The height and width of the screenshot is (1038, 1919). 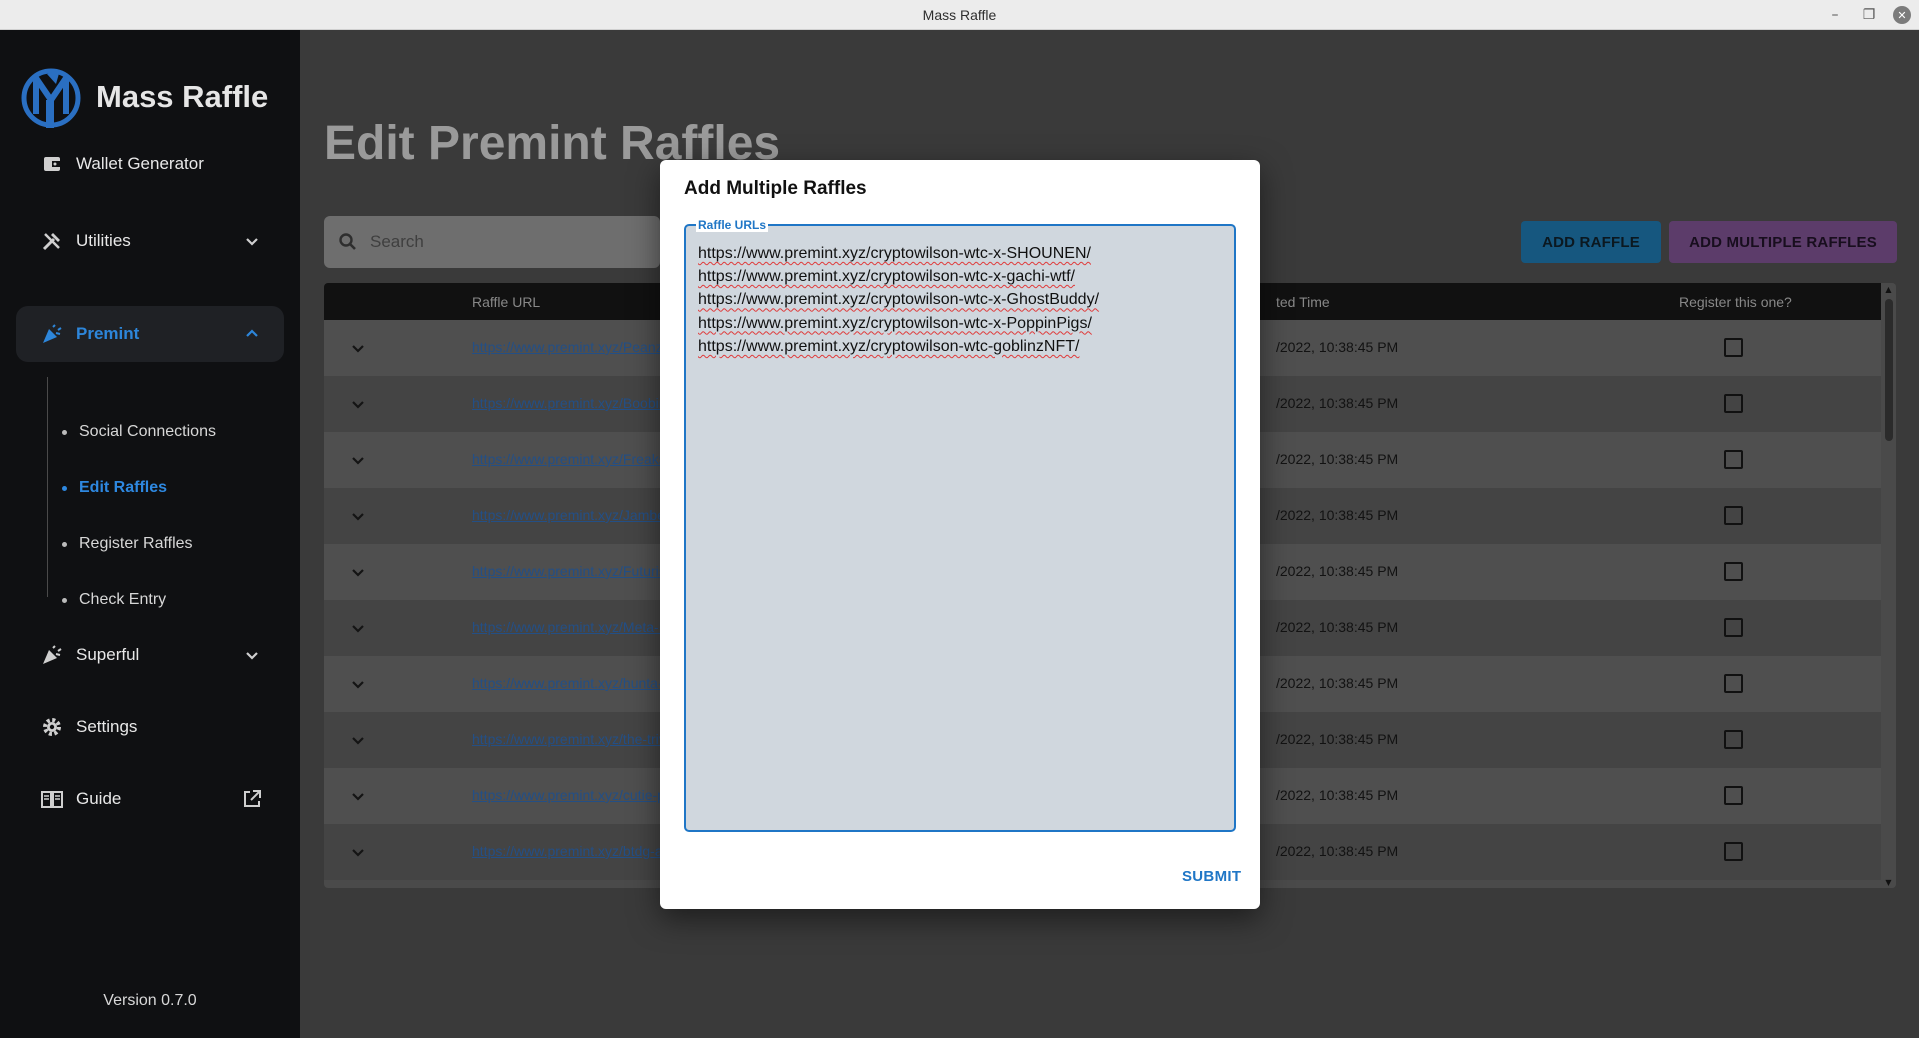 What do you see at coordinates (150, 799) in the screenshot?
I see `sidebar-item-guide: Guide` at bounding box center [150, 799].